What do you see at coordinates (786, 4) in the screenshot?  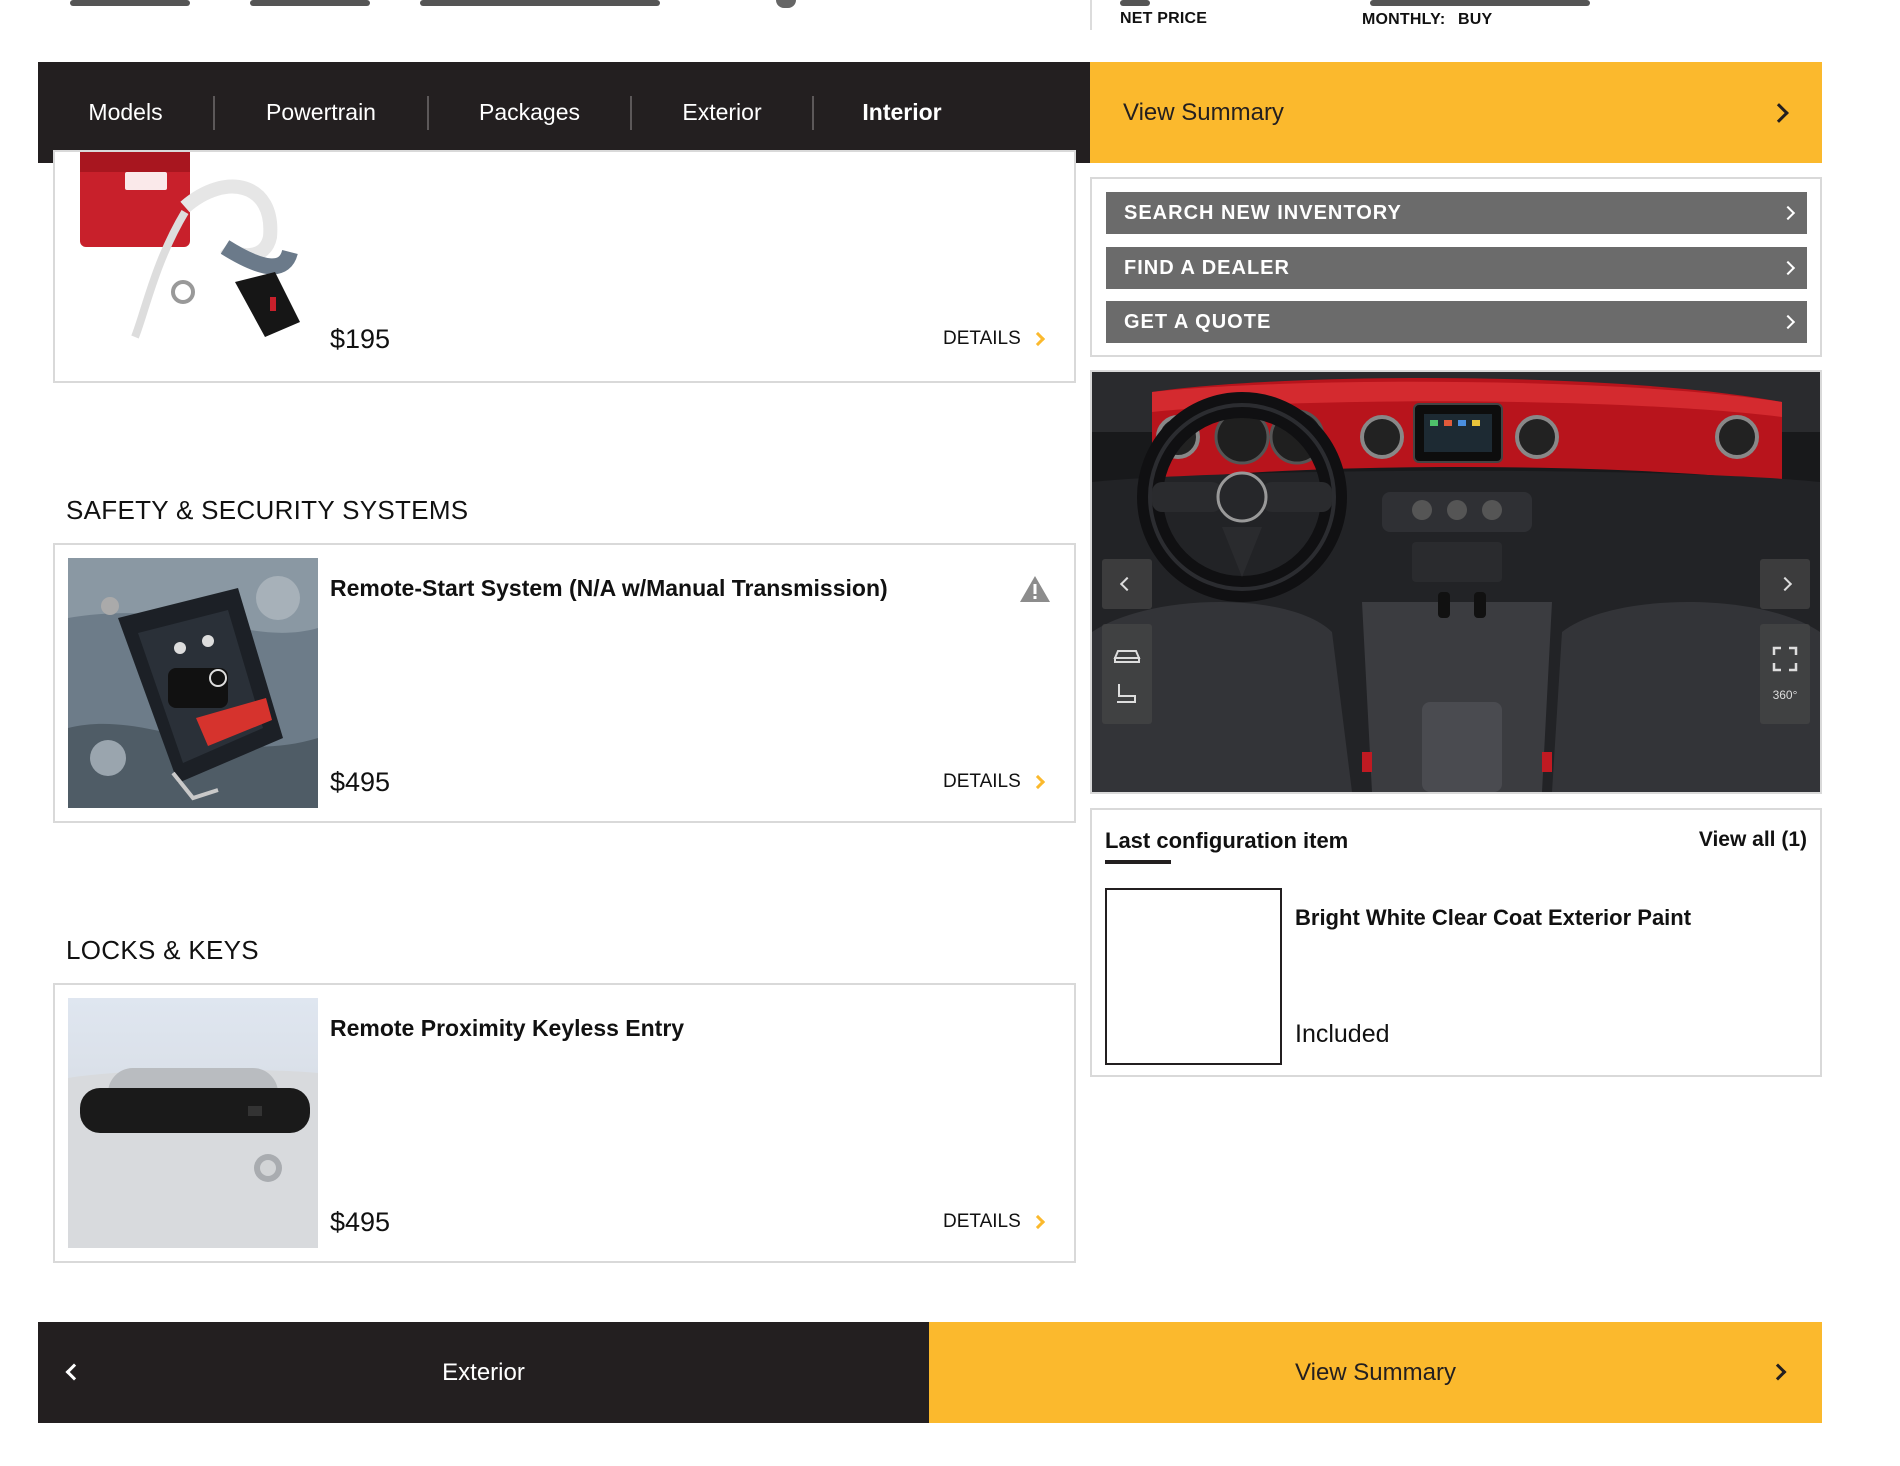 I see `info-icon` at bounding box center [786, 4].